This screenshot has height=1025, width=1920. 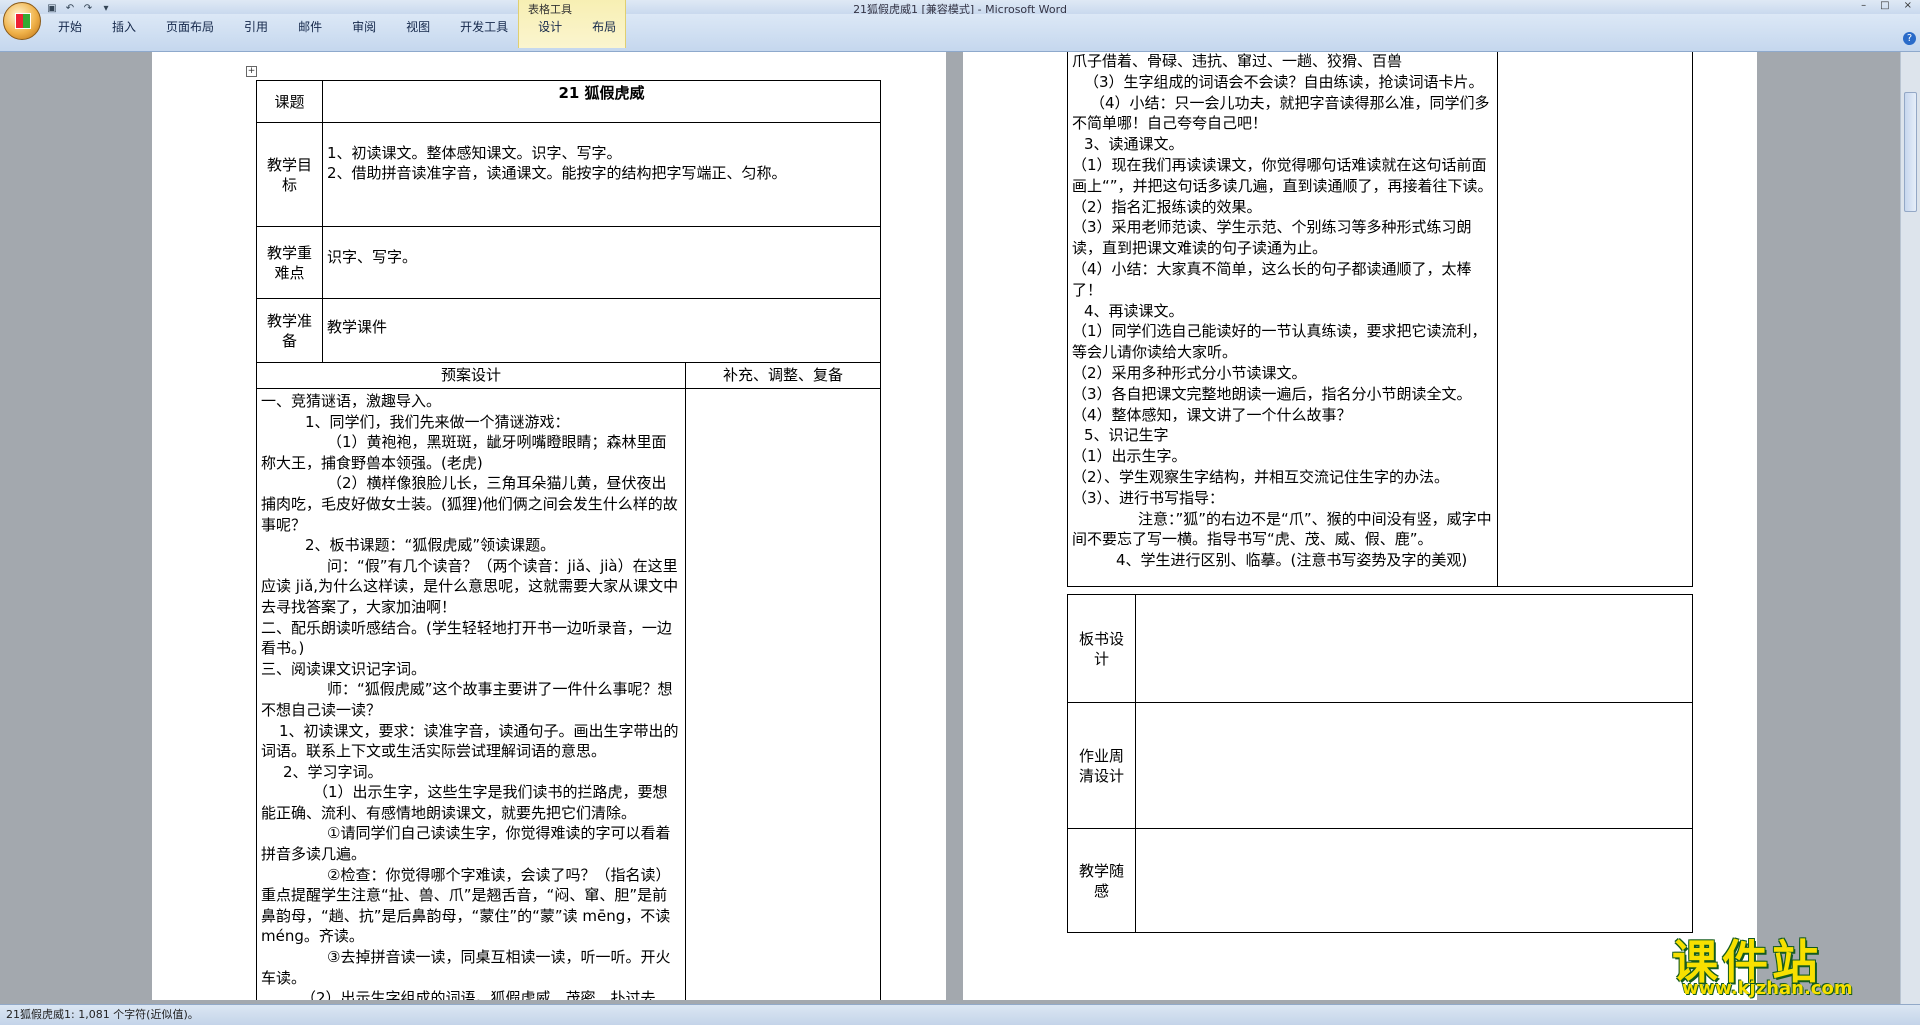 What do you see at coordinates (1101, 880) in the screenshot?
I see `reflect-label: 教学随感` at bounding box center [1101, 880].